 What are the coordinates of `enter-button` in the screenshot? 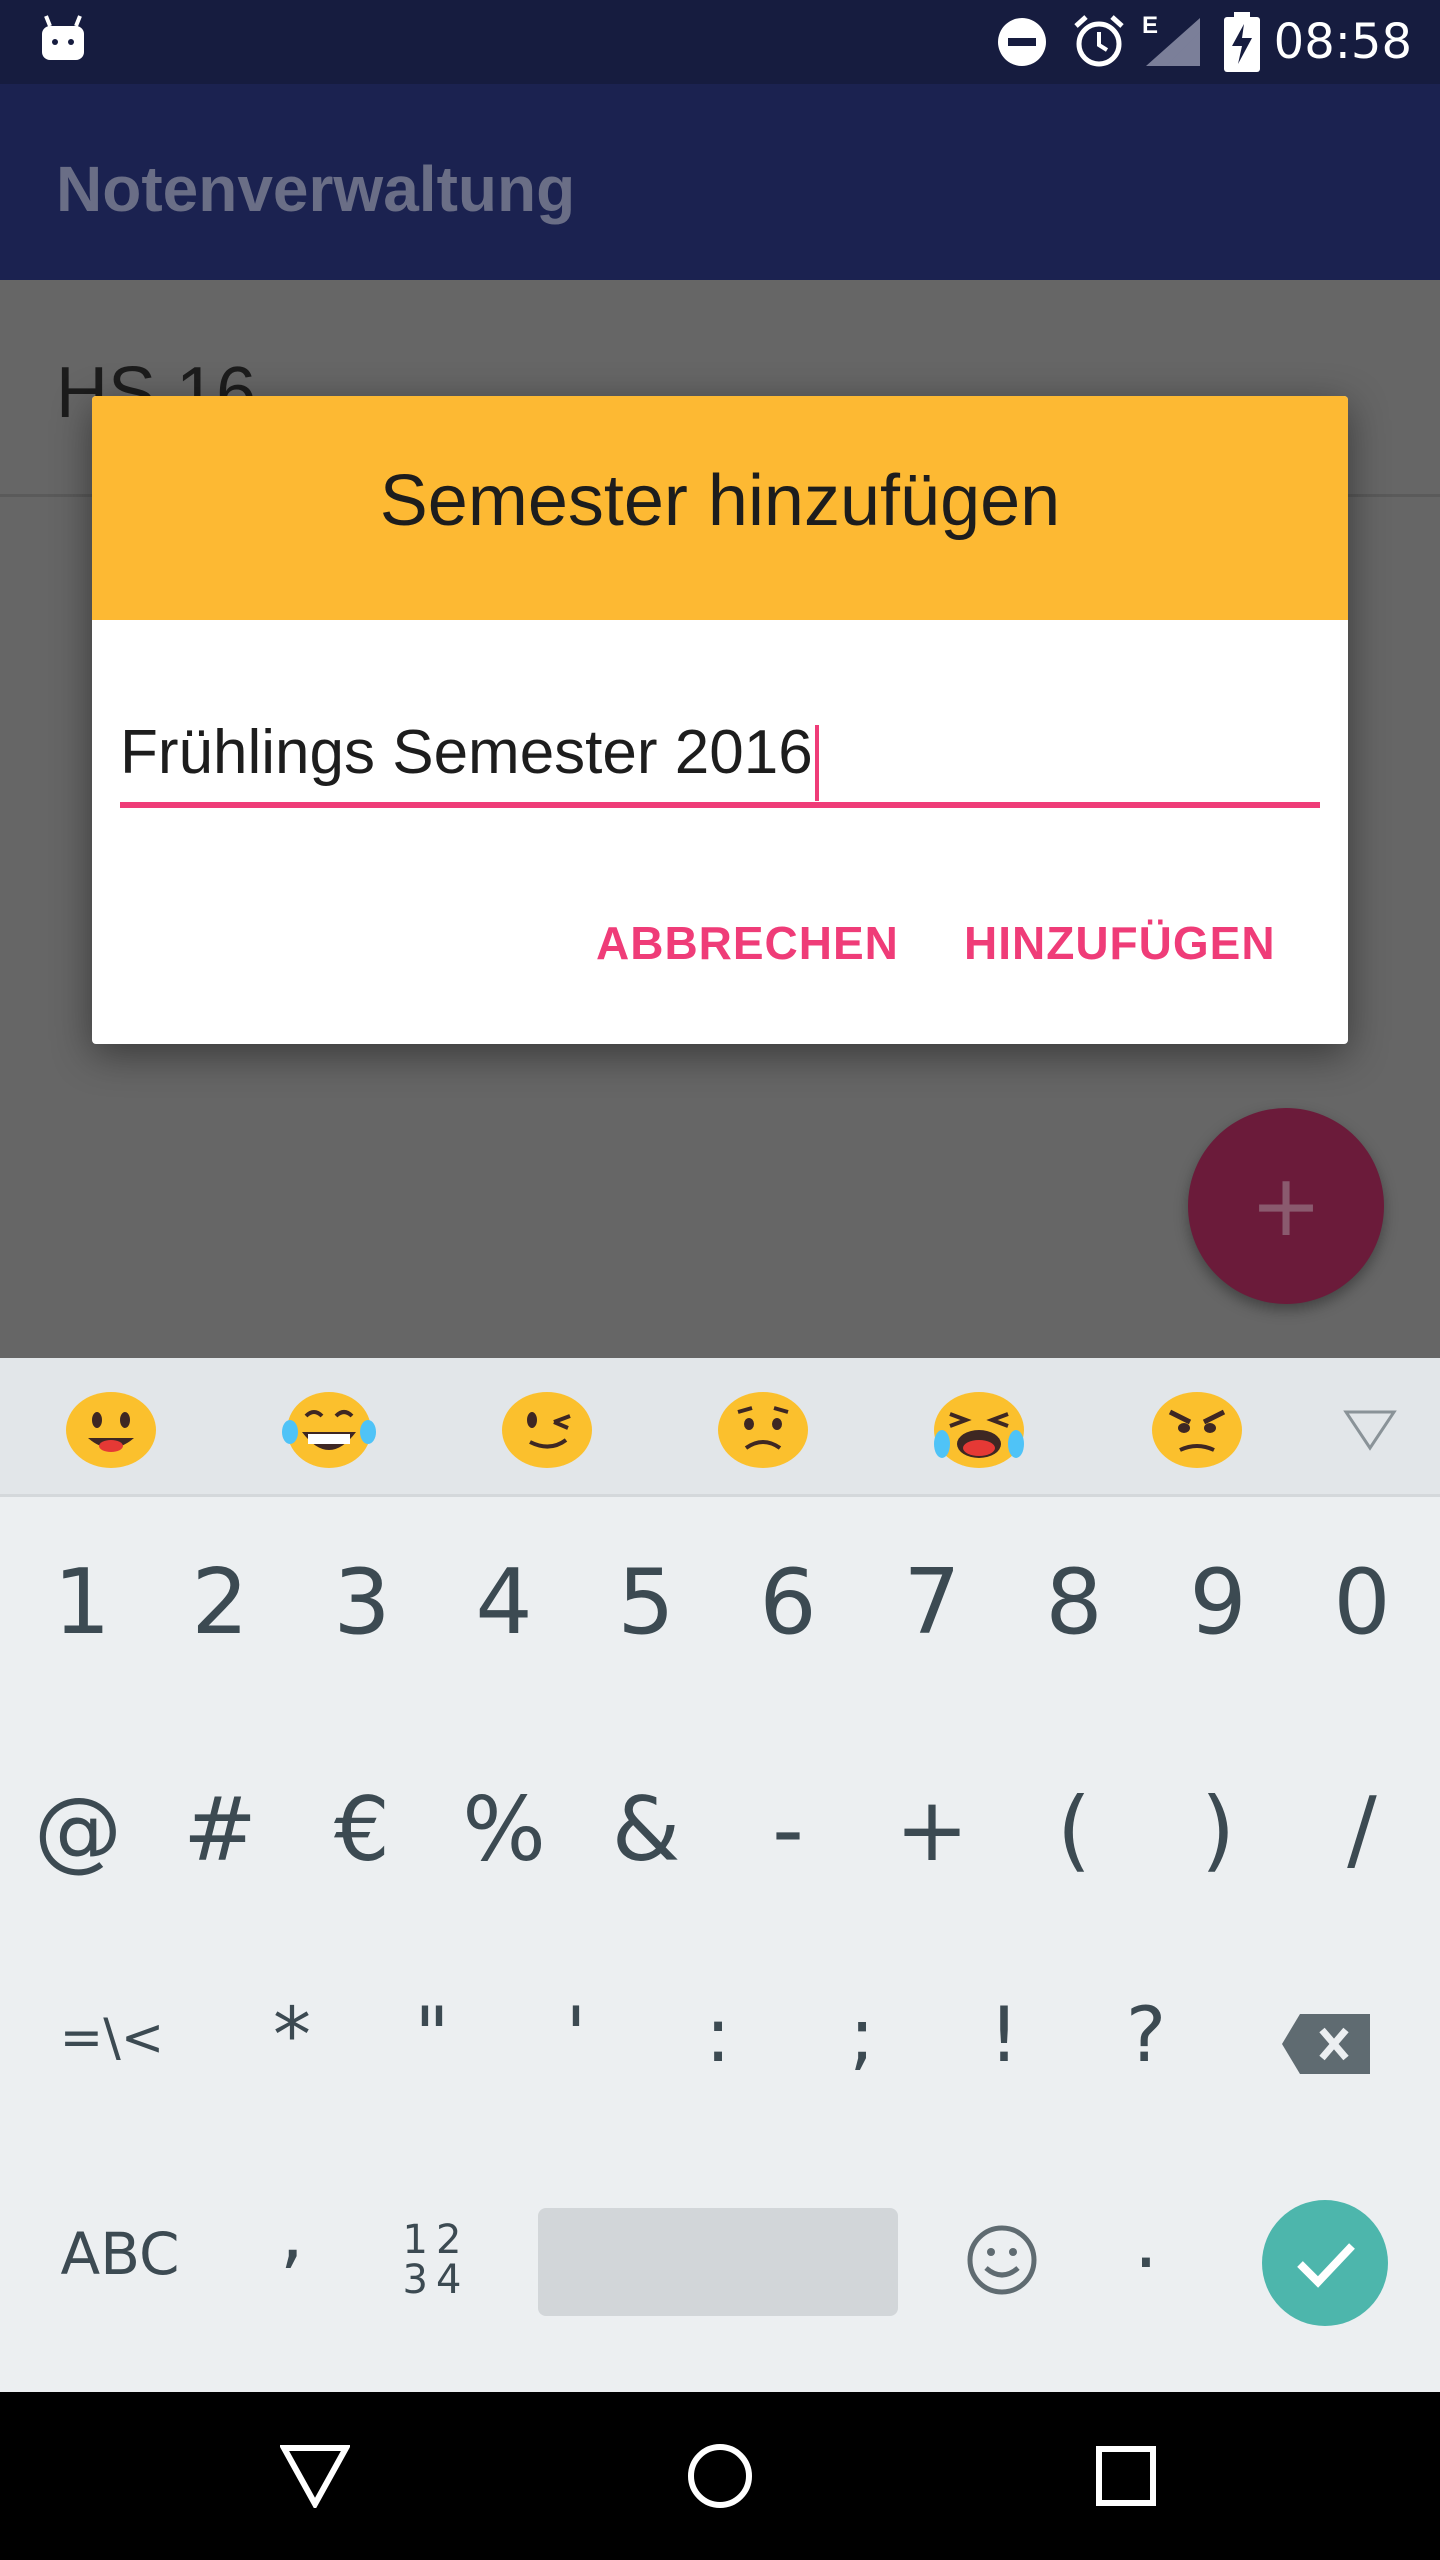 It's located at (1325, 2263).